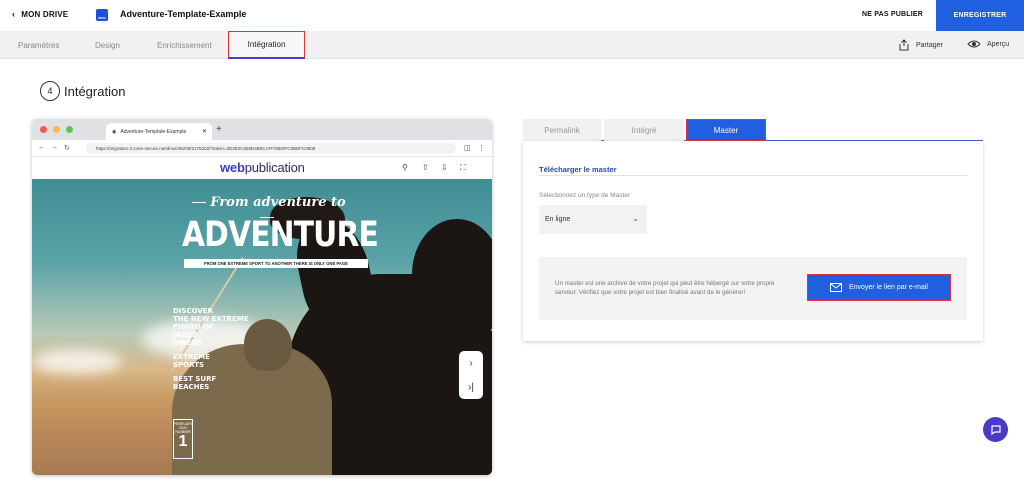 This screenshot has width=1024, height=490. I want to click on browser-tab: ◉ Adventure-Template-Example ✕, so click(159, 131).